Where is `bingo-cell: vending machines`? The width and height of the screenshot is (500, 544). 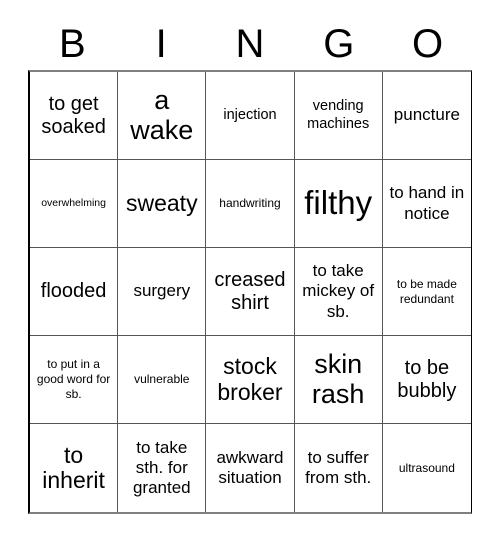
bingo-cell: vending machines is located at coordinates (338, 116).